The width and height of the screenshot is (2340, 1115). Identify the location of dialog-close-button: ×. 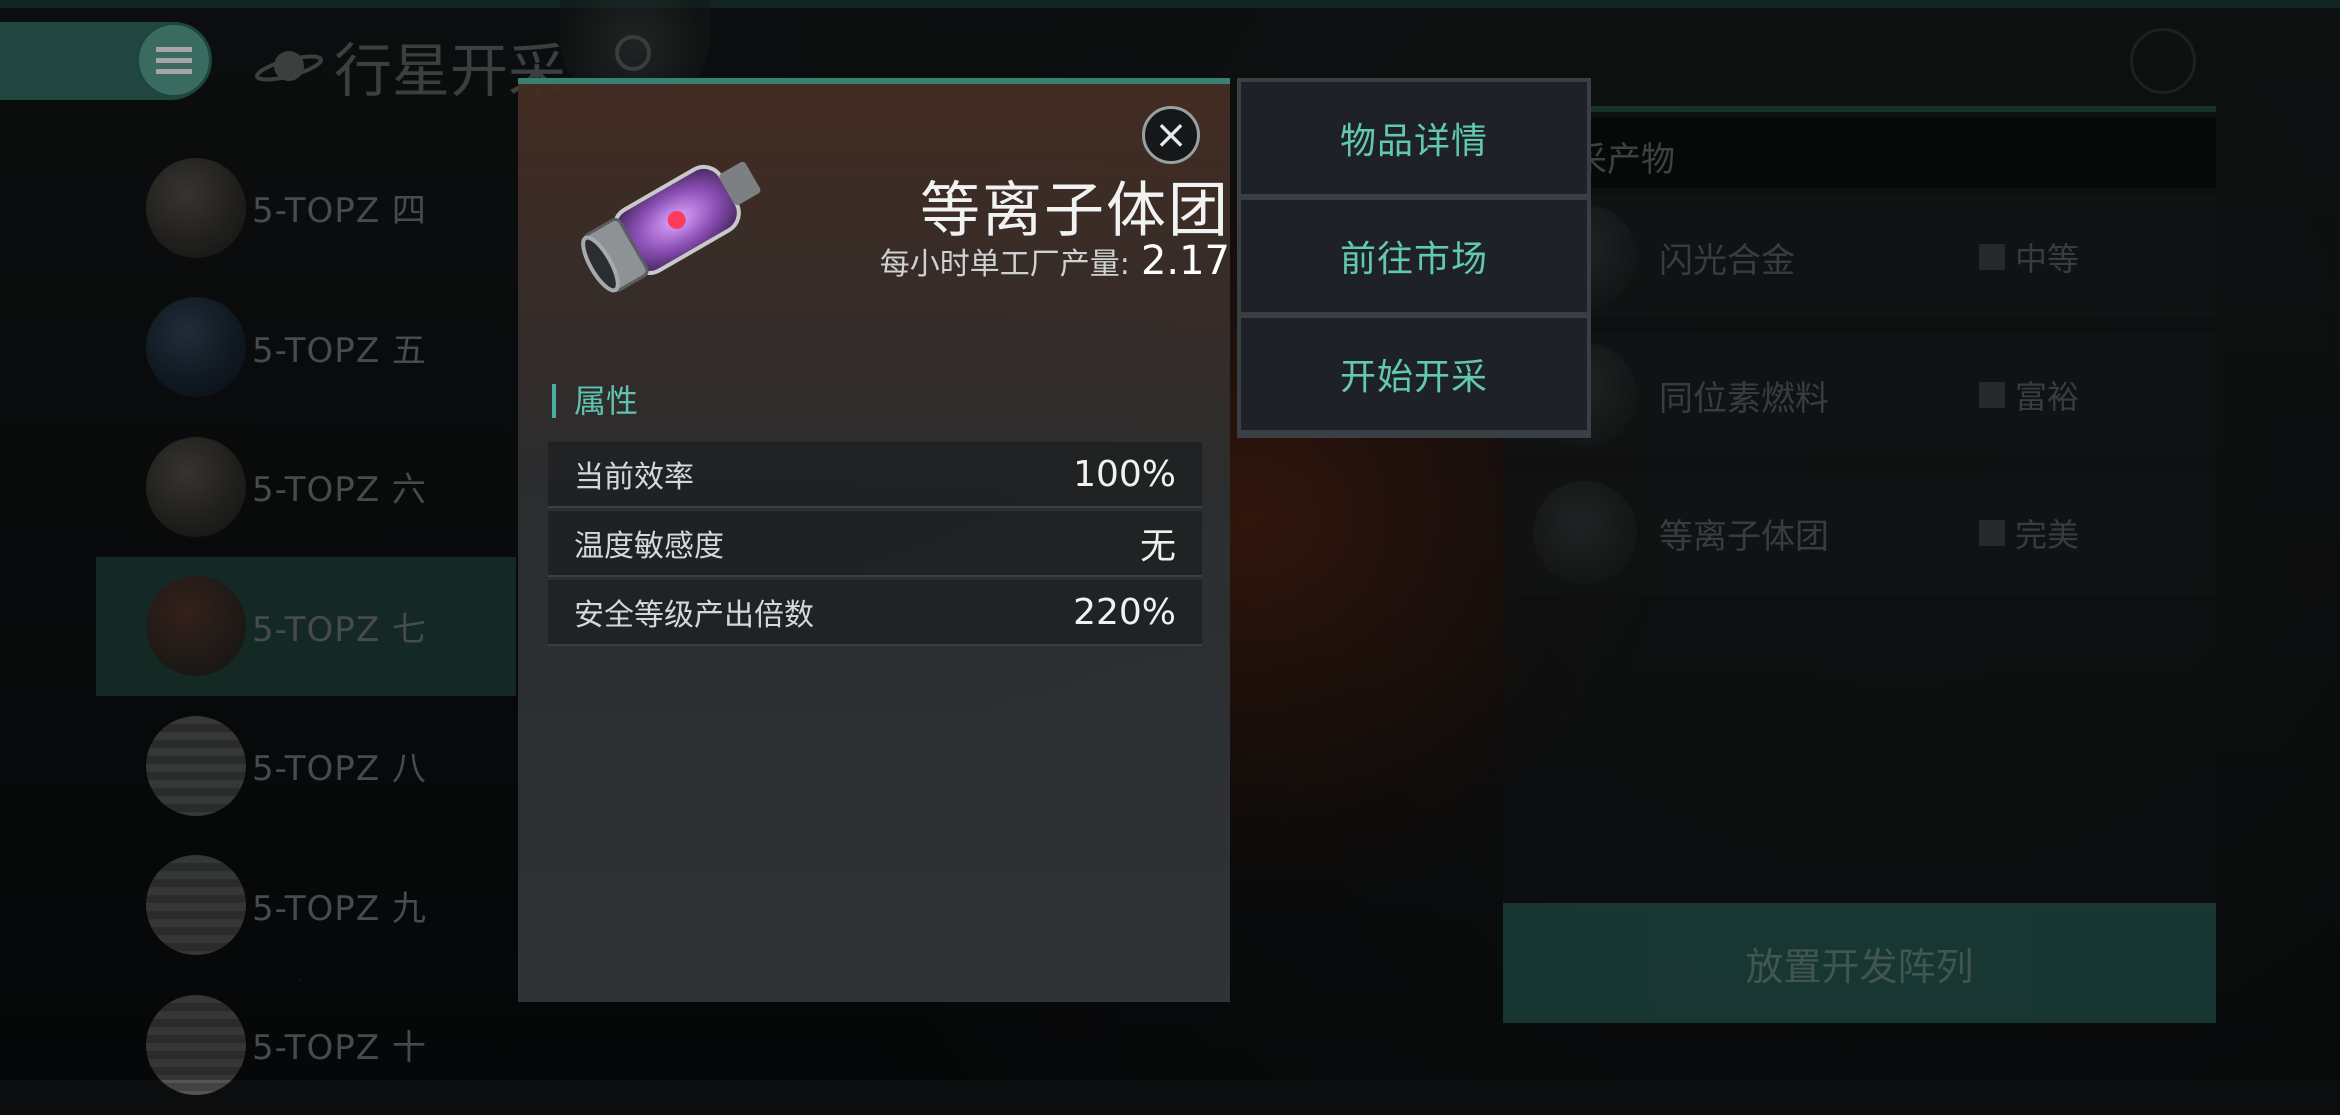
(1171, 135).